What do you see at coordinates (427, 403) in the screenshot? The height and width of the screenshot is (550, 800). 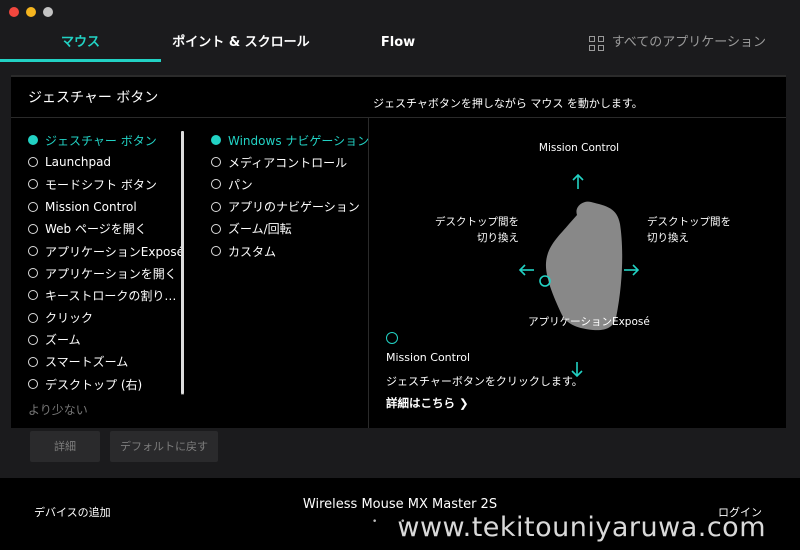 I see `learn-more-link: 詳細はこちら ❯` at bounding box center [427, 403].